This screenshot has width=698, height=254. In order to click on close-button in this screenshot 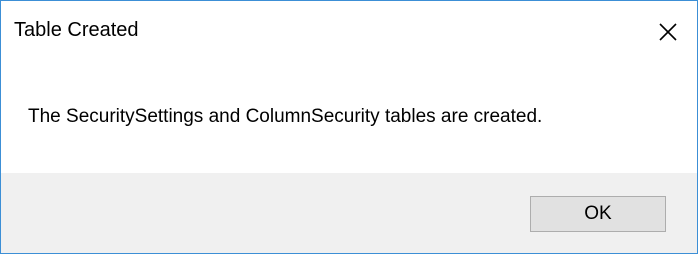, I will do `click(668, 32)`.